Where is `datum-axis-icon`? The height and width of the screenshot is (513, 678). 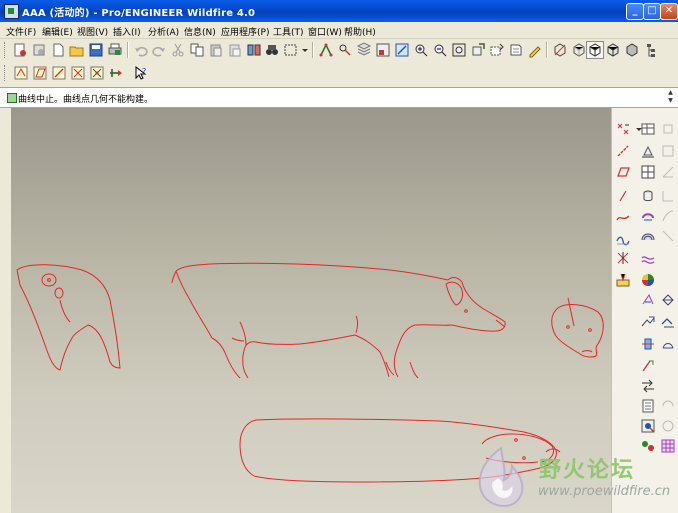
datum-axis-icon is located at coordinates (40, 73).